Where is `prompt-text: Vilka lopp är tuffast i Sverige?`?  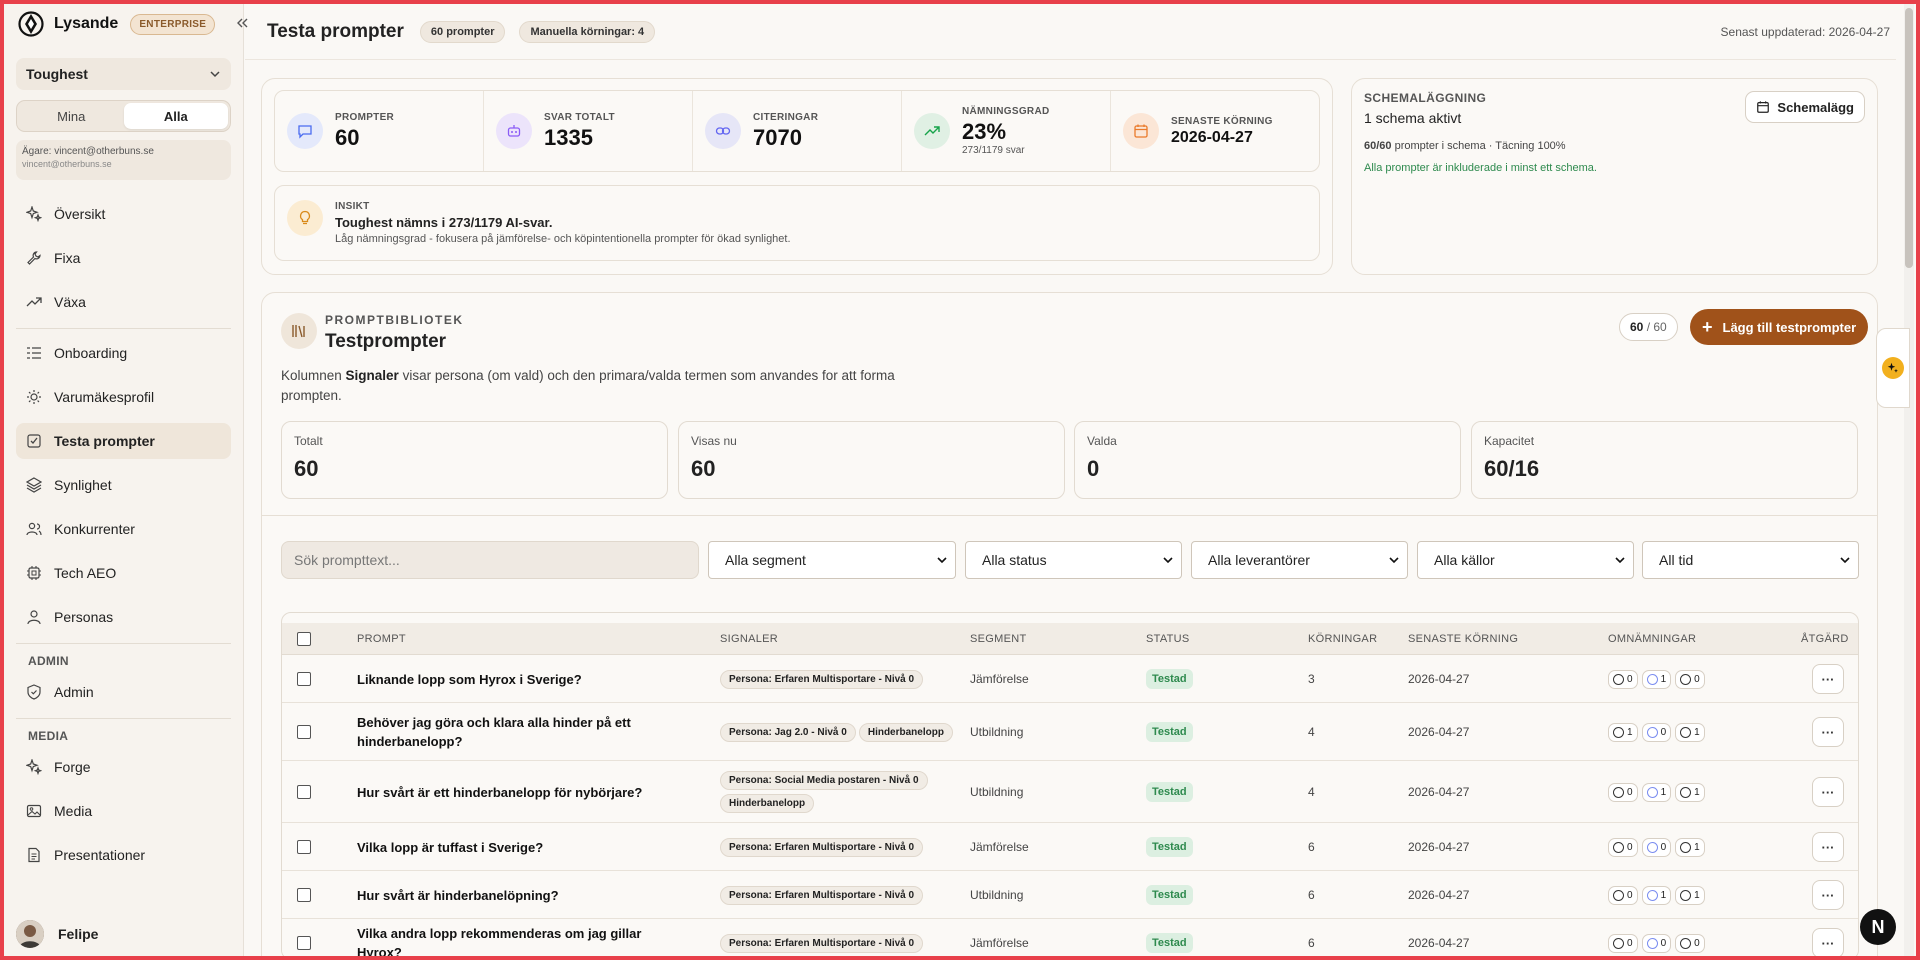
prompt-text: Vilka lopp är tuffast i Sverige? is located at coordinates (450, 847).